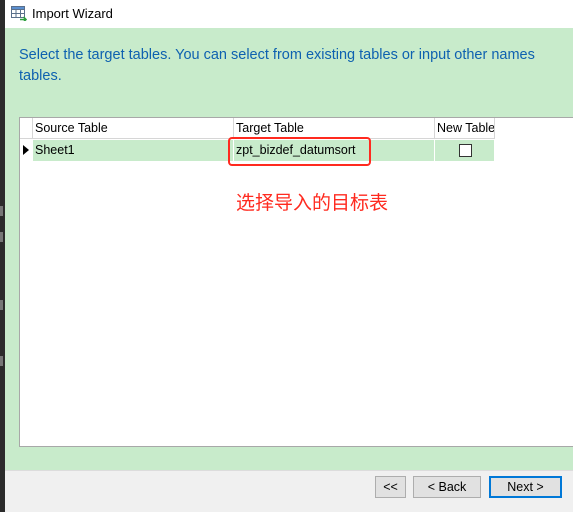 The image size is (573, 512). What do you see at coordinates (390, 487) in the screenshot?
I see `first-page-button: <<` at bounding box center [390, 487].